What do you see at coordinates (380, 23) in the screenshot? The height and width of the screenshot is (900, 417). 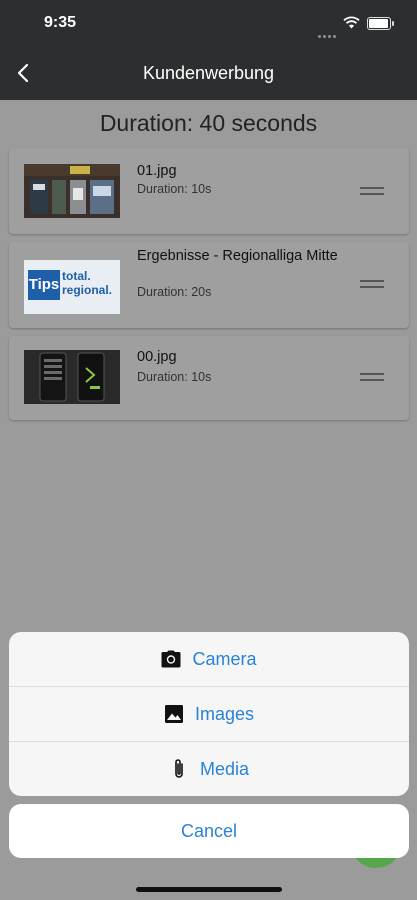 I see `battery-icon` at bounding box center [380, 23].